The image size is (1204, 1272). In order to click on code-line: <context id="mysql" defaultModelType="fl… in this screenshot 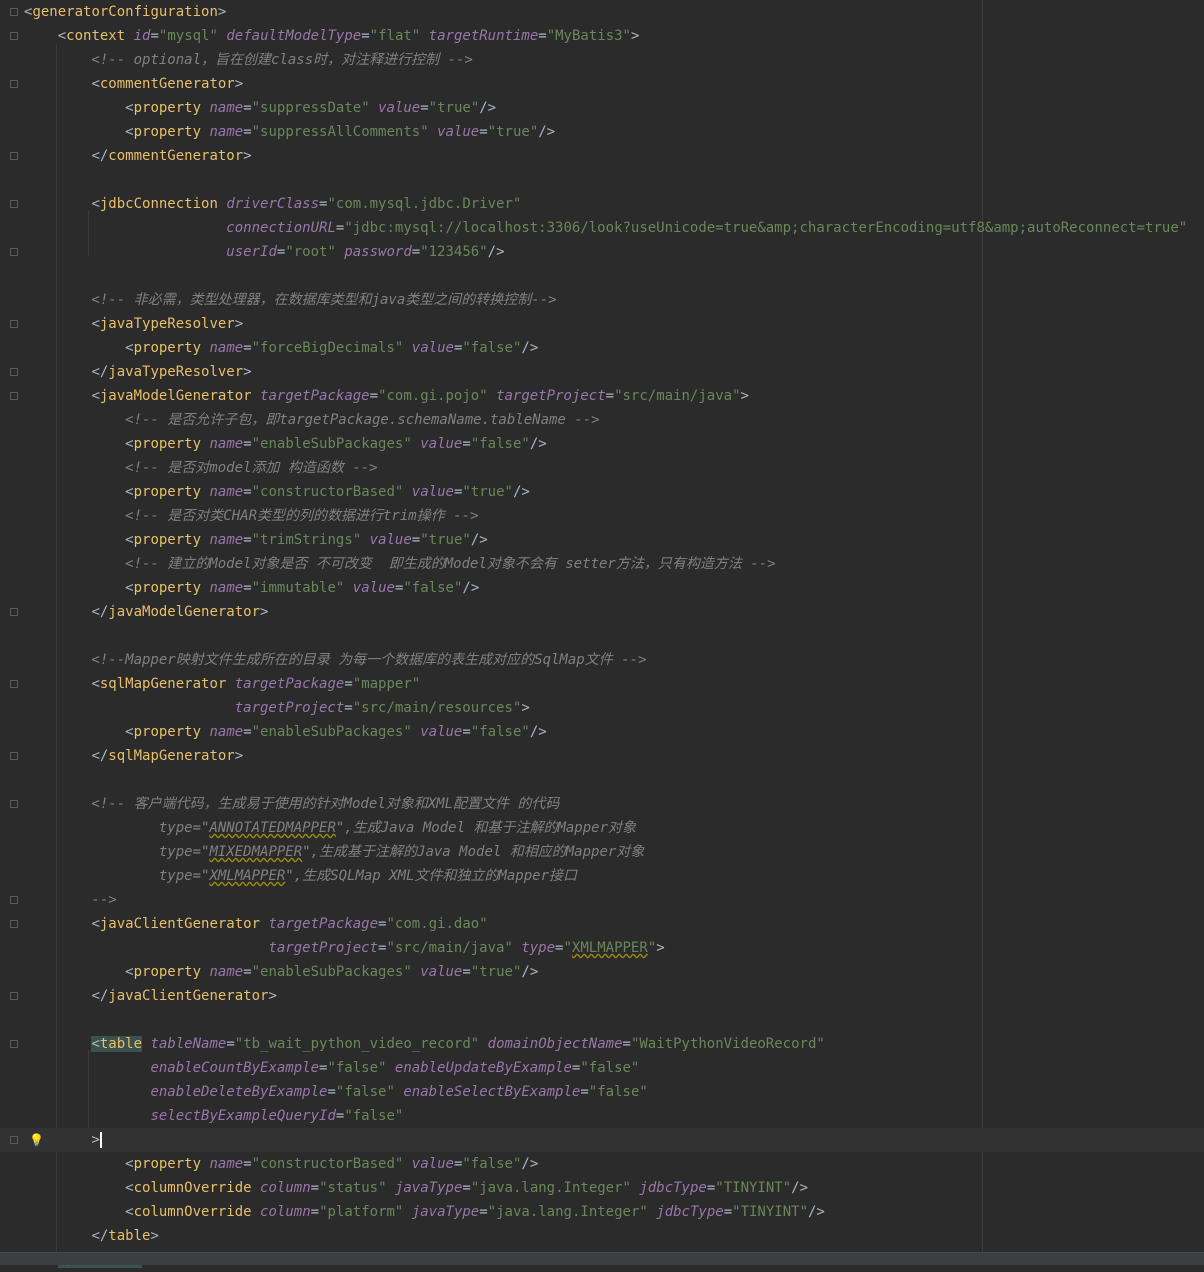, I will do `click(602, 36)`.